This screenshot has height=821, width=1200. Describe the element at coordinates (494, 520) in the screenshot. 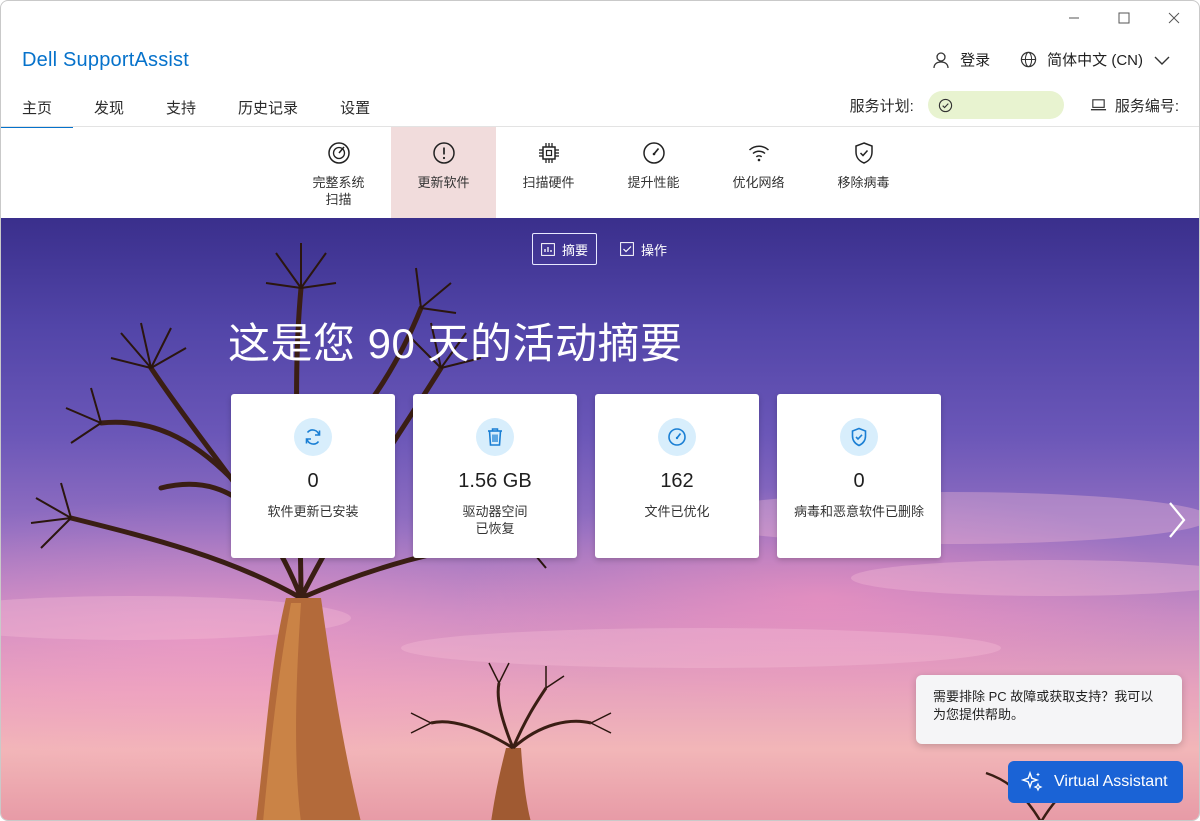

I see `card-label: 驱动器空间 已恢复` at that location.